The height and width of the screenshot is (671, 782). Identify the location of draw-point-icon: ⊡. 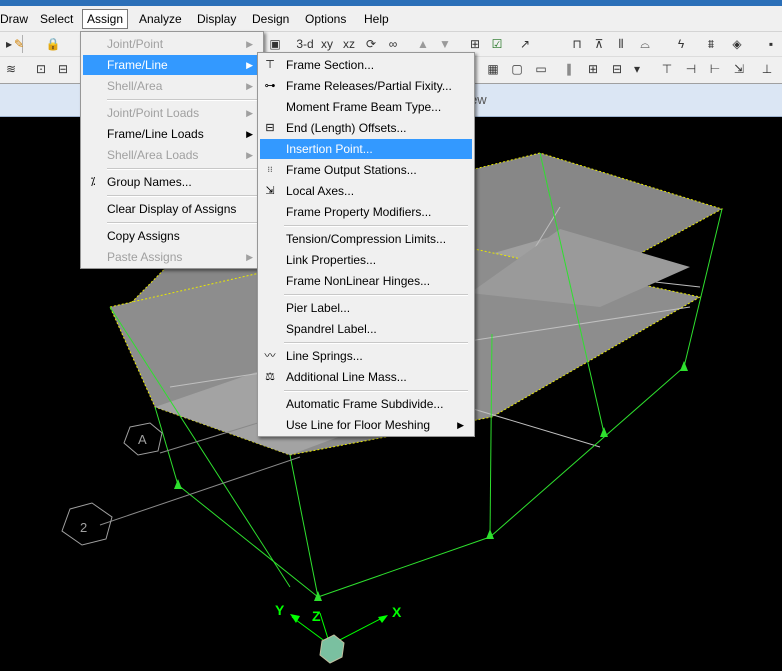
(41, 69).